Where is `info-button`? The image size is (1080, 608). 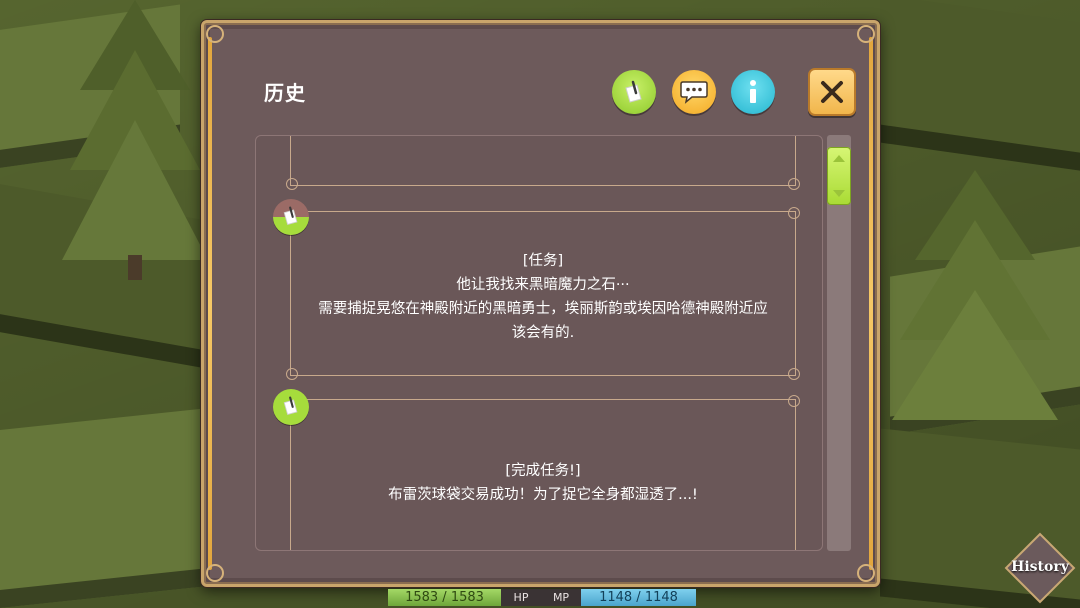
info-button is located at coordinates (753, 92).